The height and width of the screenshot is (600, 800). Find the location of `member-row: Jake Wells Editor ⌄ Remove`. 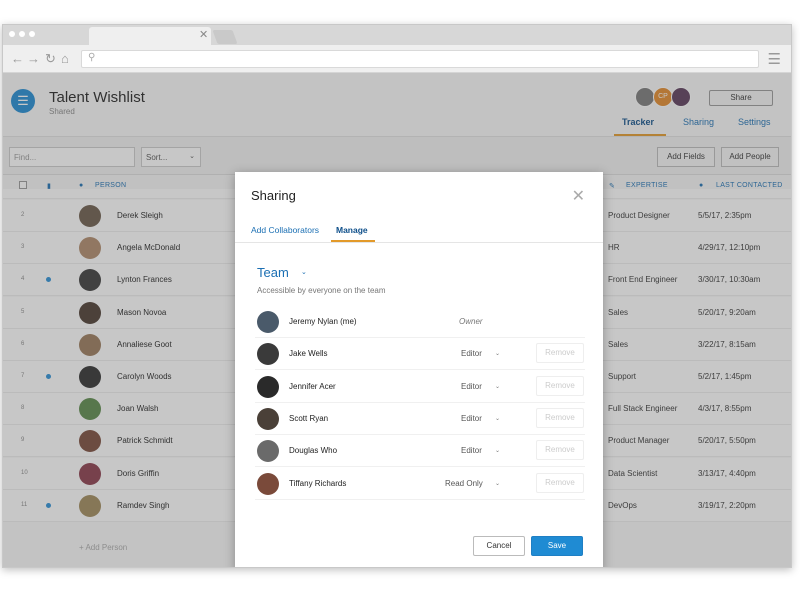

member-row: Jake Wells Editor ⌄ Remove is located at coordinates (420, 354).